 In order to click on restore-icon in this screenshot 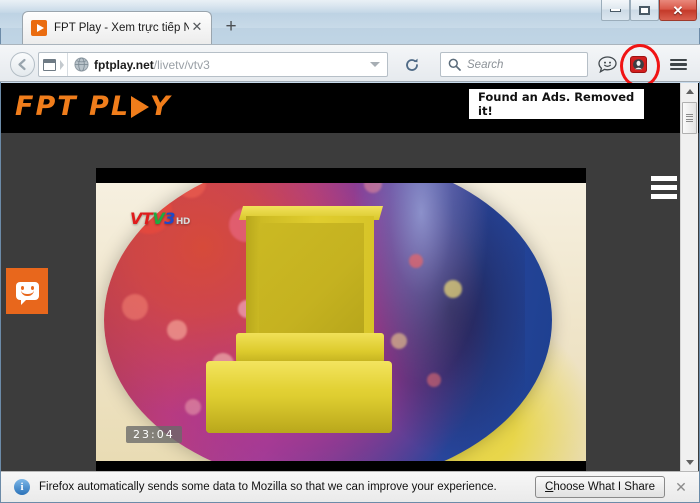, I will do `click(644, 10)`.